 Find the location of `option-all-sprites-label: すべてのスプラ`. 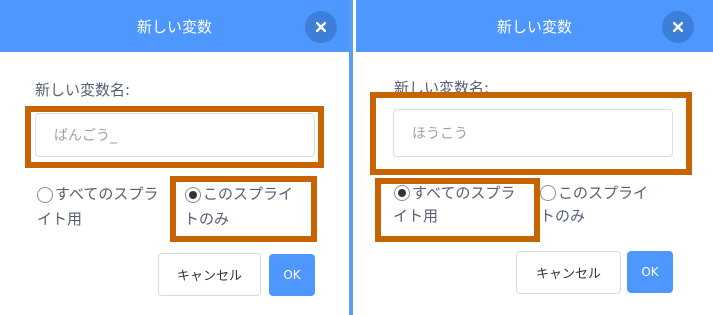

option-all-sprites-label: すべてのスプラ is located at coordinates (106, 194).